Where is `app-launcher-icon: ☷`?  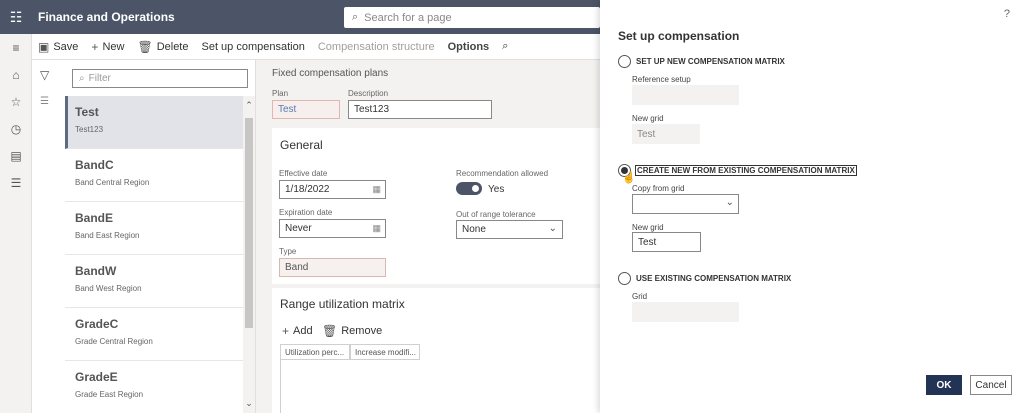 app-launcher-icon: ☷ is located at coordinates (16, 17).